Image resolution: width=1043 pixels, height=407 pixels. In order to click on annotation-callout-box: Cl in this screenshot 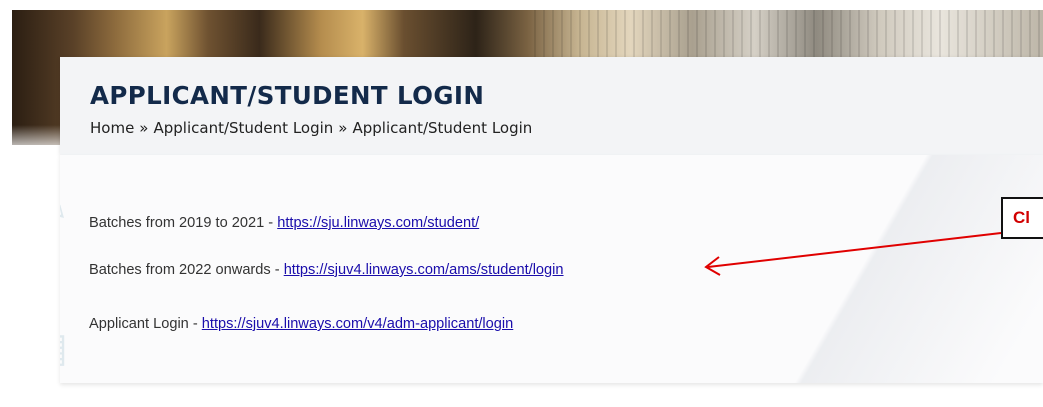, I will do `click(1022, 218)`.